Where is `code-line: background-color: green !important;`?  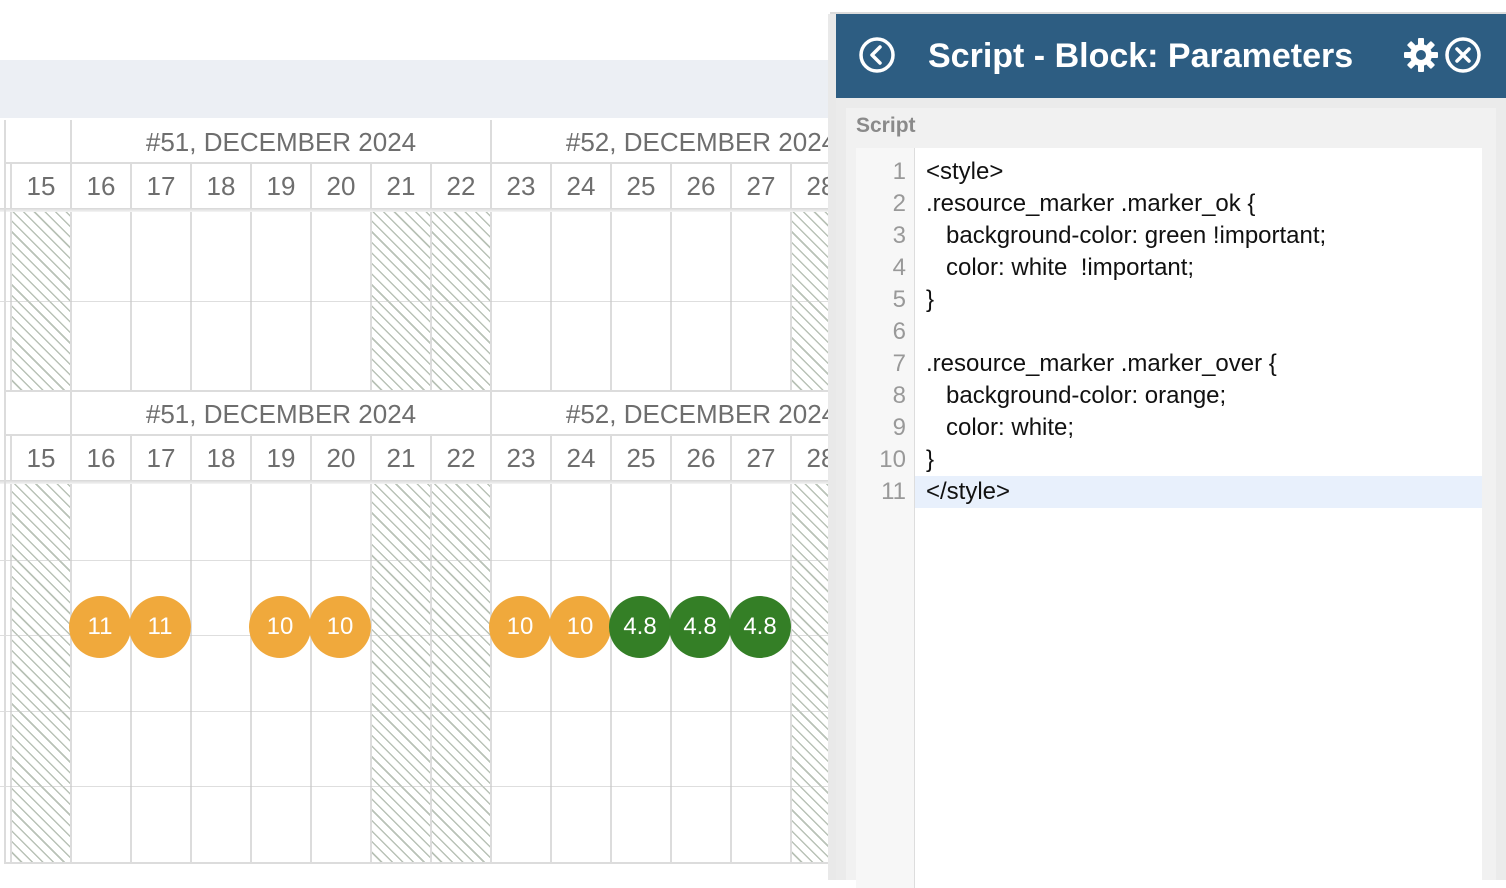 code-line: background-color: green !important; is located at coordinates (1126, 236).